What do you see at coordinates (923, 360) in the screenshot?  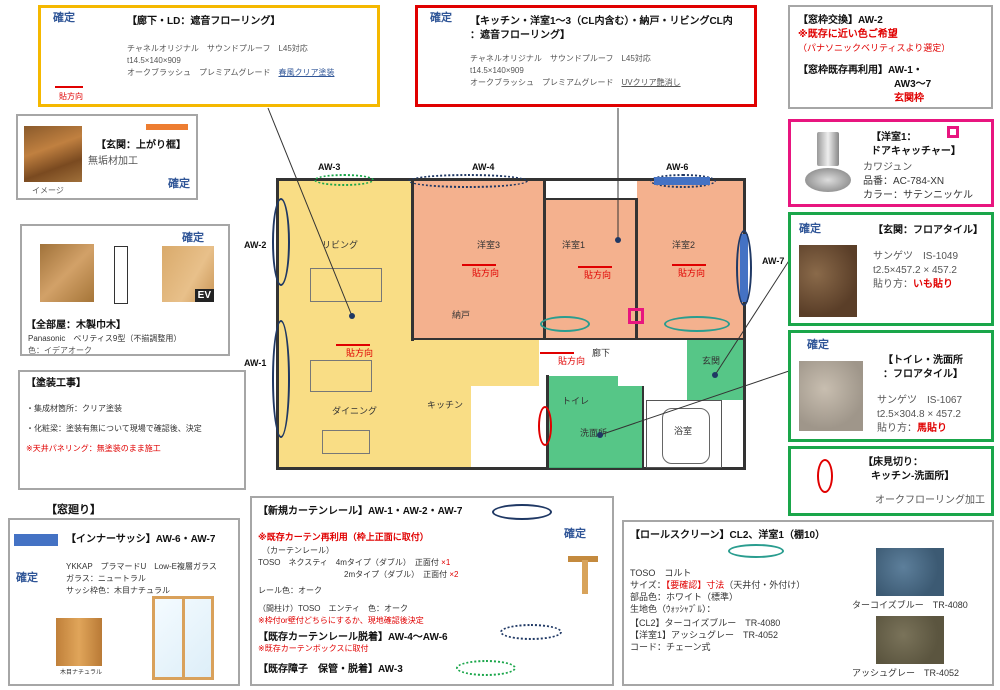 I see `toilet-tile-title1: 【トイレ・洗面所` at bounding box center [923, 360].